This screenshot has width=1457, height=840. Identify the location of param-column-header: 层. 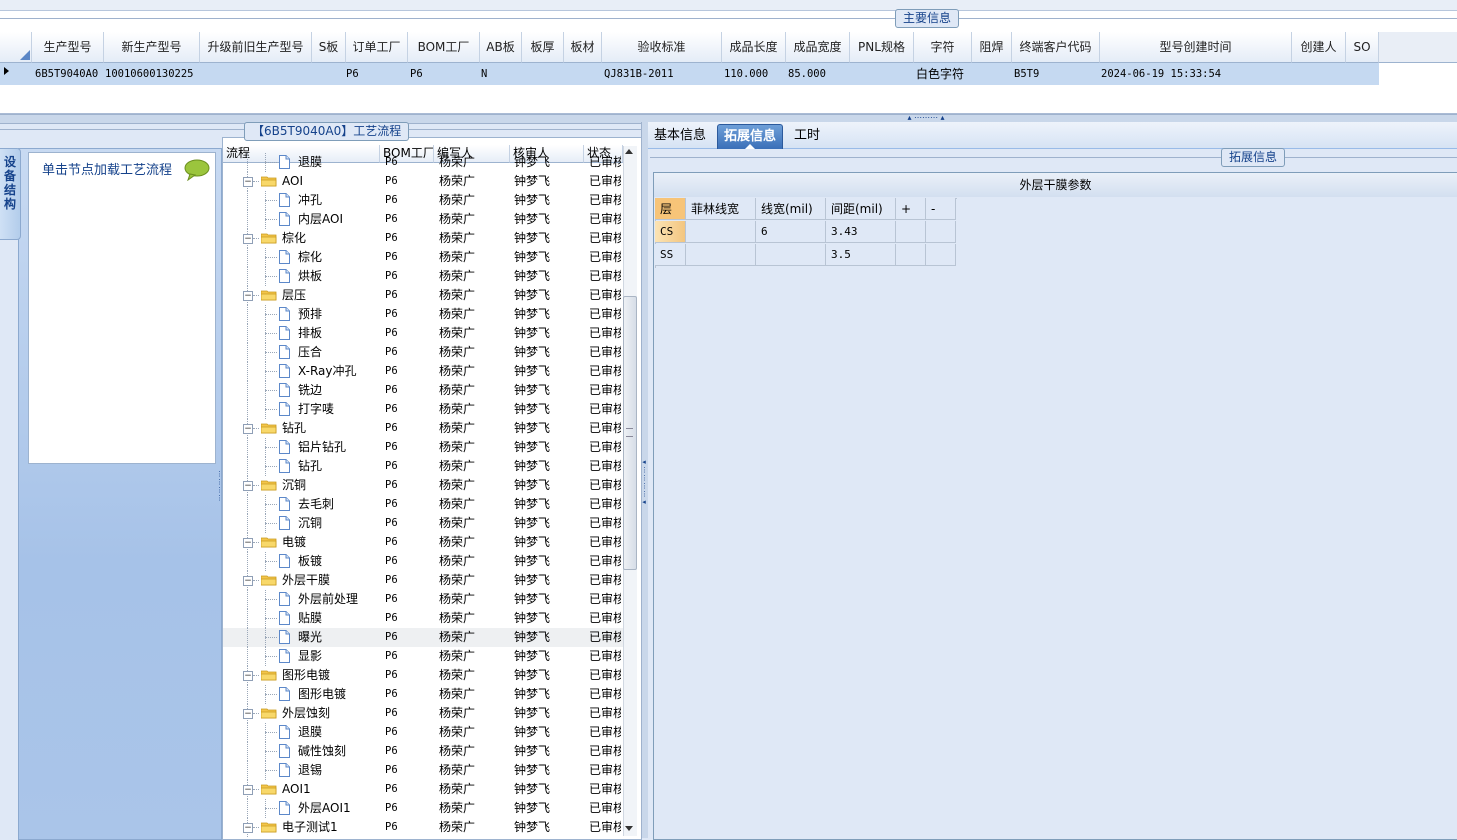
(670, 209).